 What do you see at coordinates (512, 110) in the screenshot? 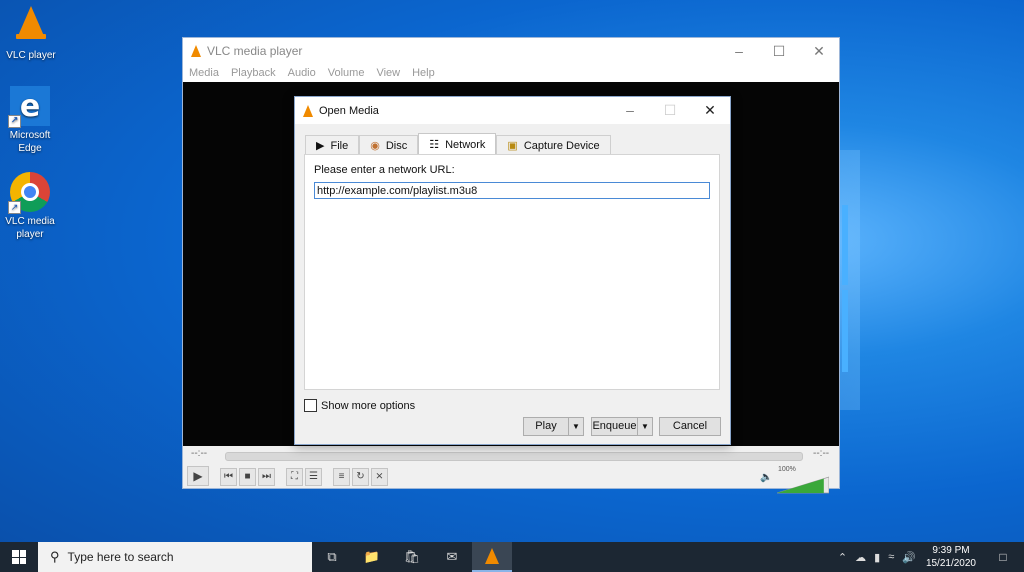
I see `dialog-titlebar: Open Media – ☐ ✕` at bounding box center [512, 110].